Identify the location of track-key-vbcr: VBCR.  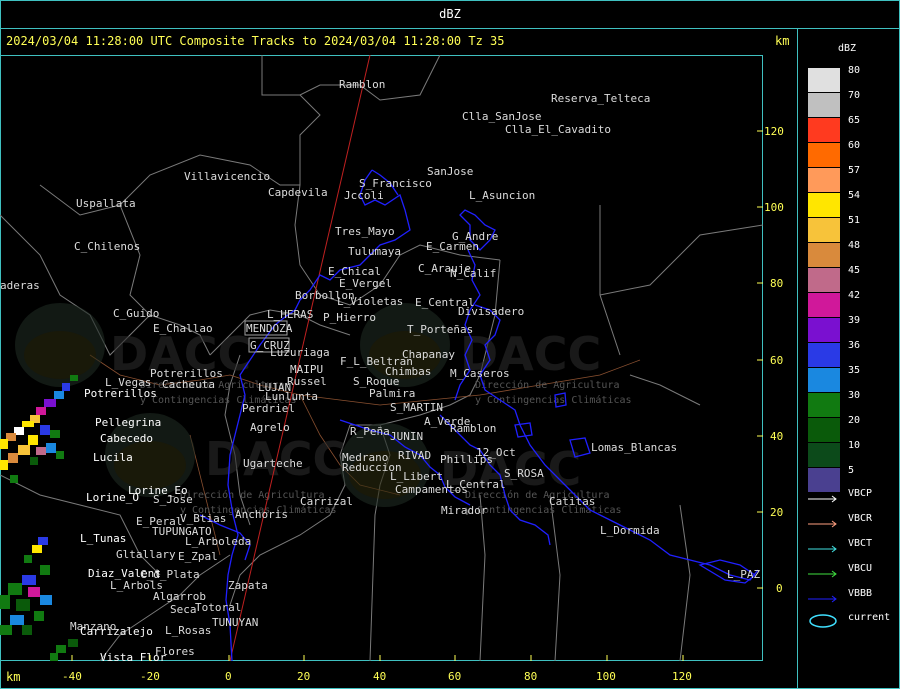
(840, 522).